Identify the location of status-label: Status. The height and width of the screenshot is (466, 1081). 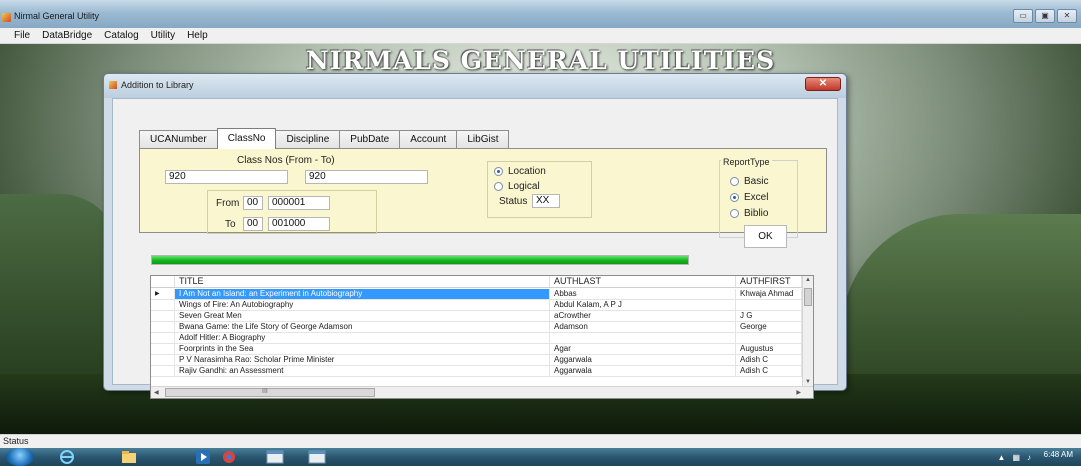
(513, 201).